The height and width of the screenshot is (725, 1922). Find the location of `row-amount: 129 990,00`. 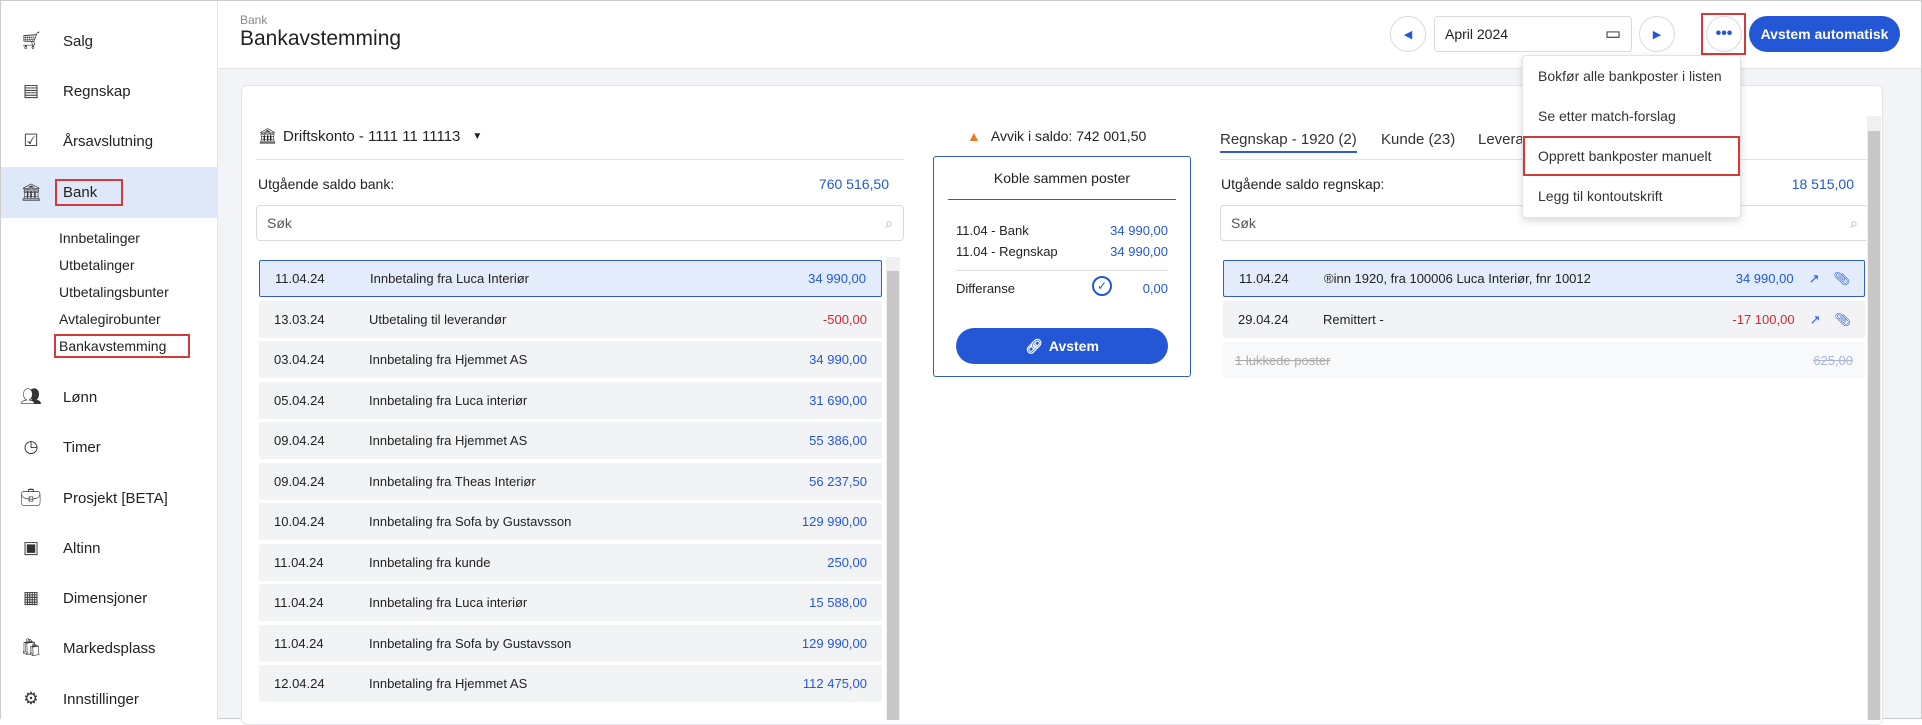

row-amount: 129 990,00 is located at coordinates (834, 521).